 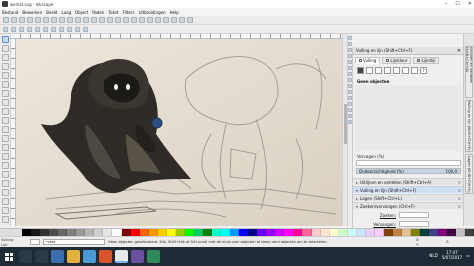 What do you see at coordinates (158, 20) in the screenshot?
I see `fill-stroke-button` at bounding box center [158, 20].